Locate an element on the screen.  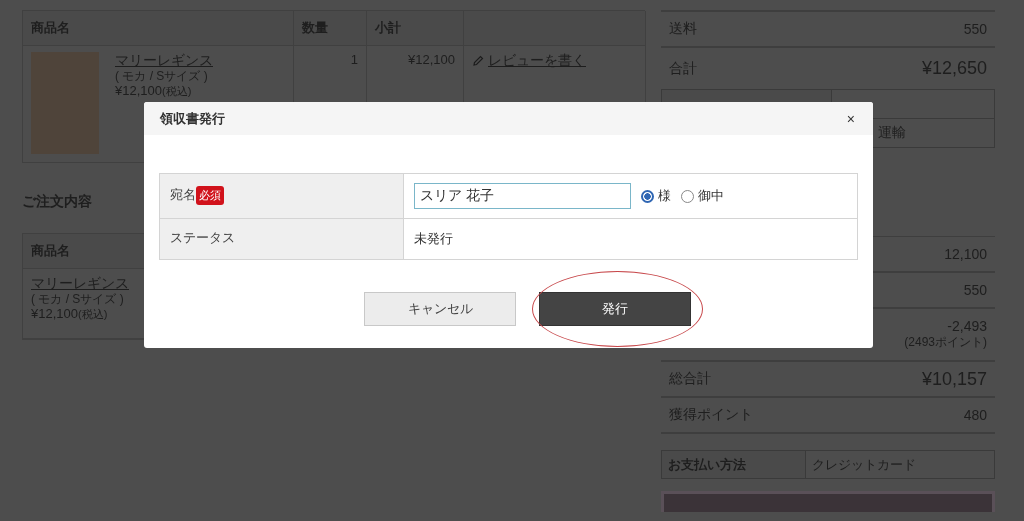
field-label: 宛名 is located at coordinates (183, 195).